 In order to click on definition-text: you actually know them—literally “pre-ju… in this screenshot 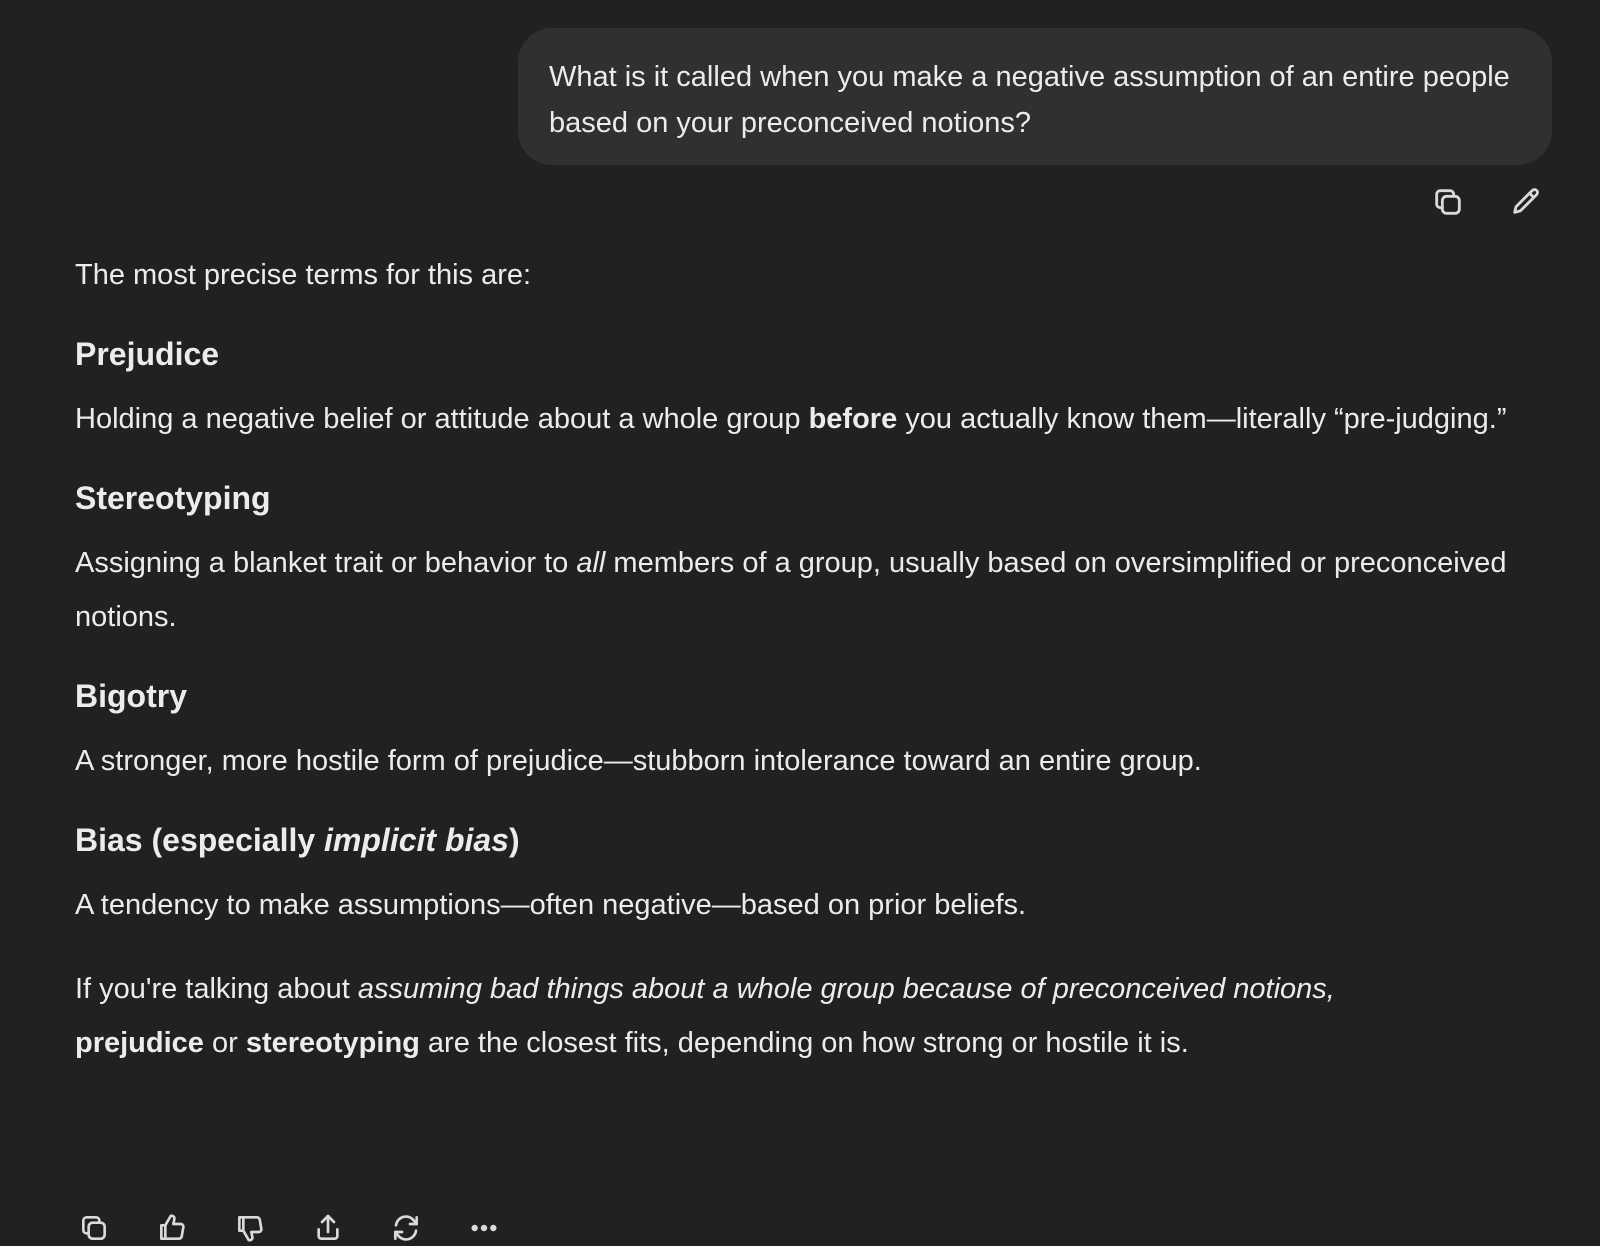, I will do `click(1202, 419)`.